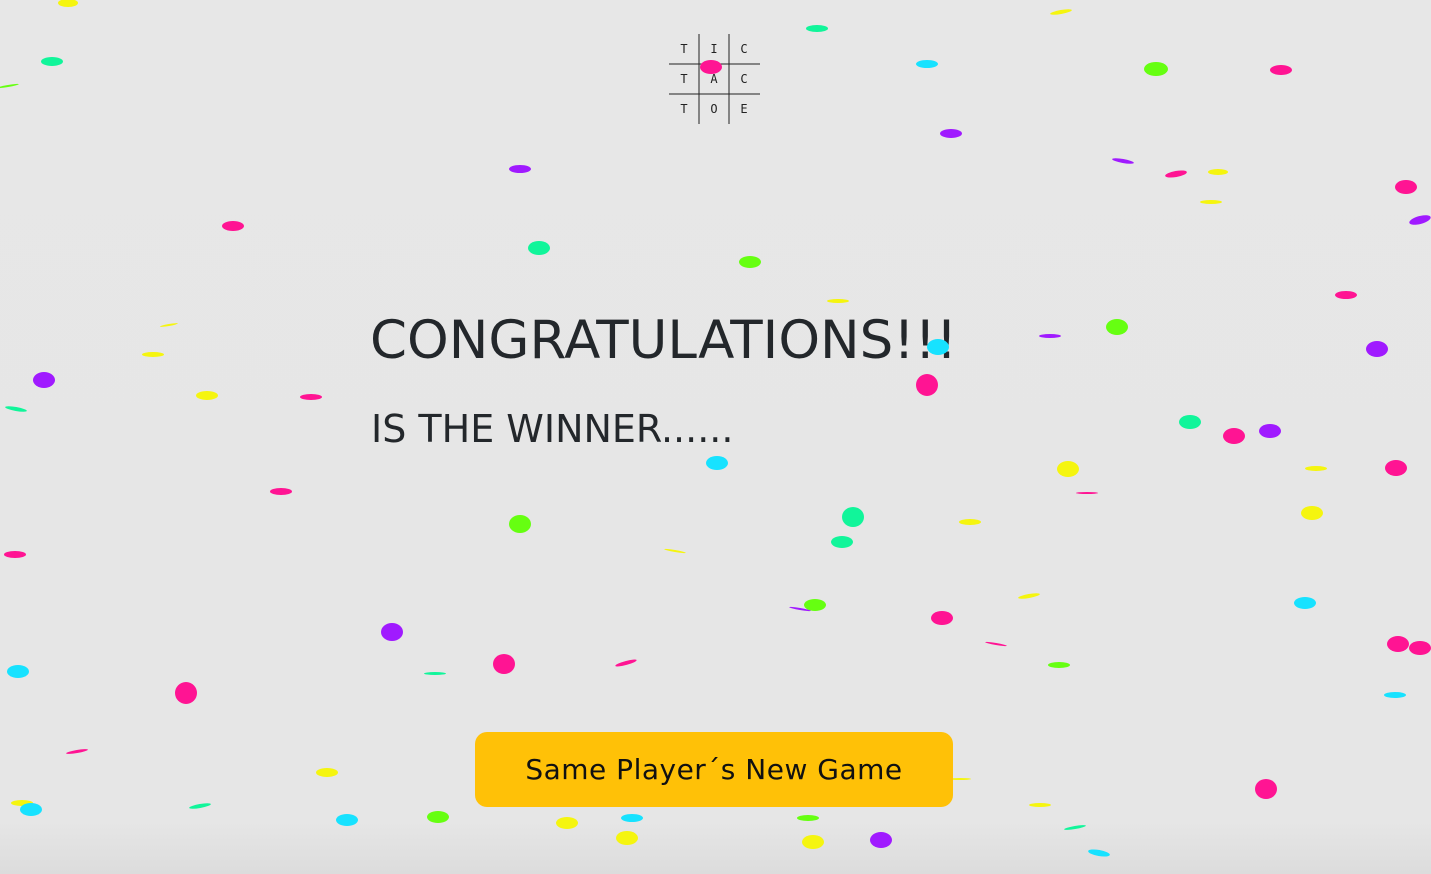 The height and width of the screenshot is (874, 1431). I want to click on logo-letter: A, so click(714, 79).